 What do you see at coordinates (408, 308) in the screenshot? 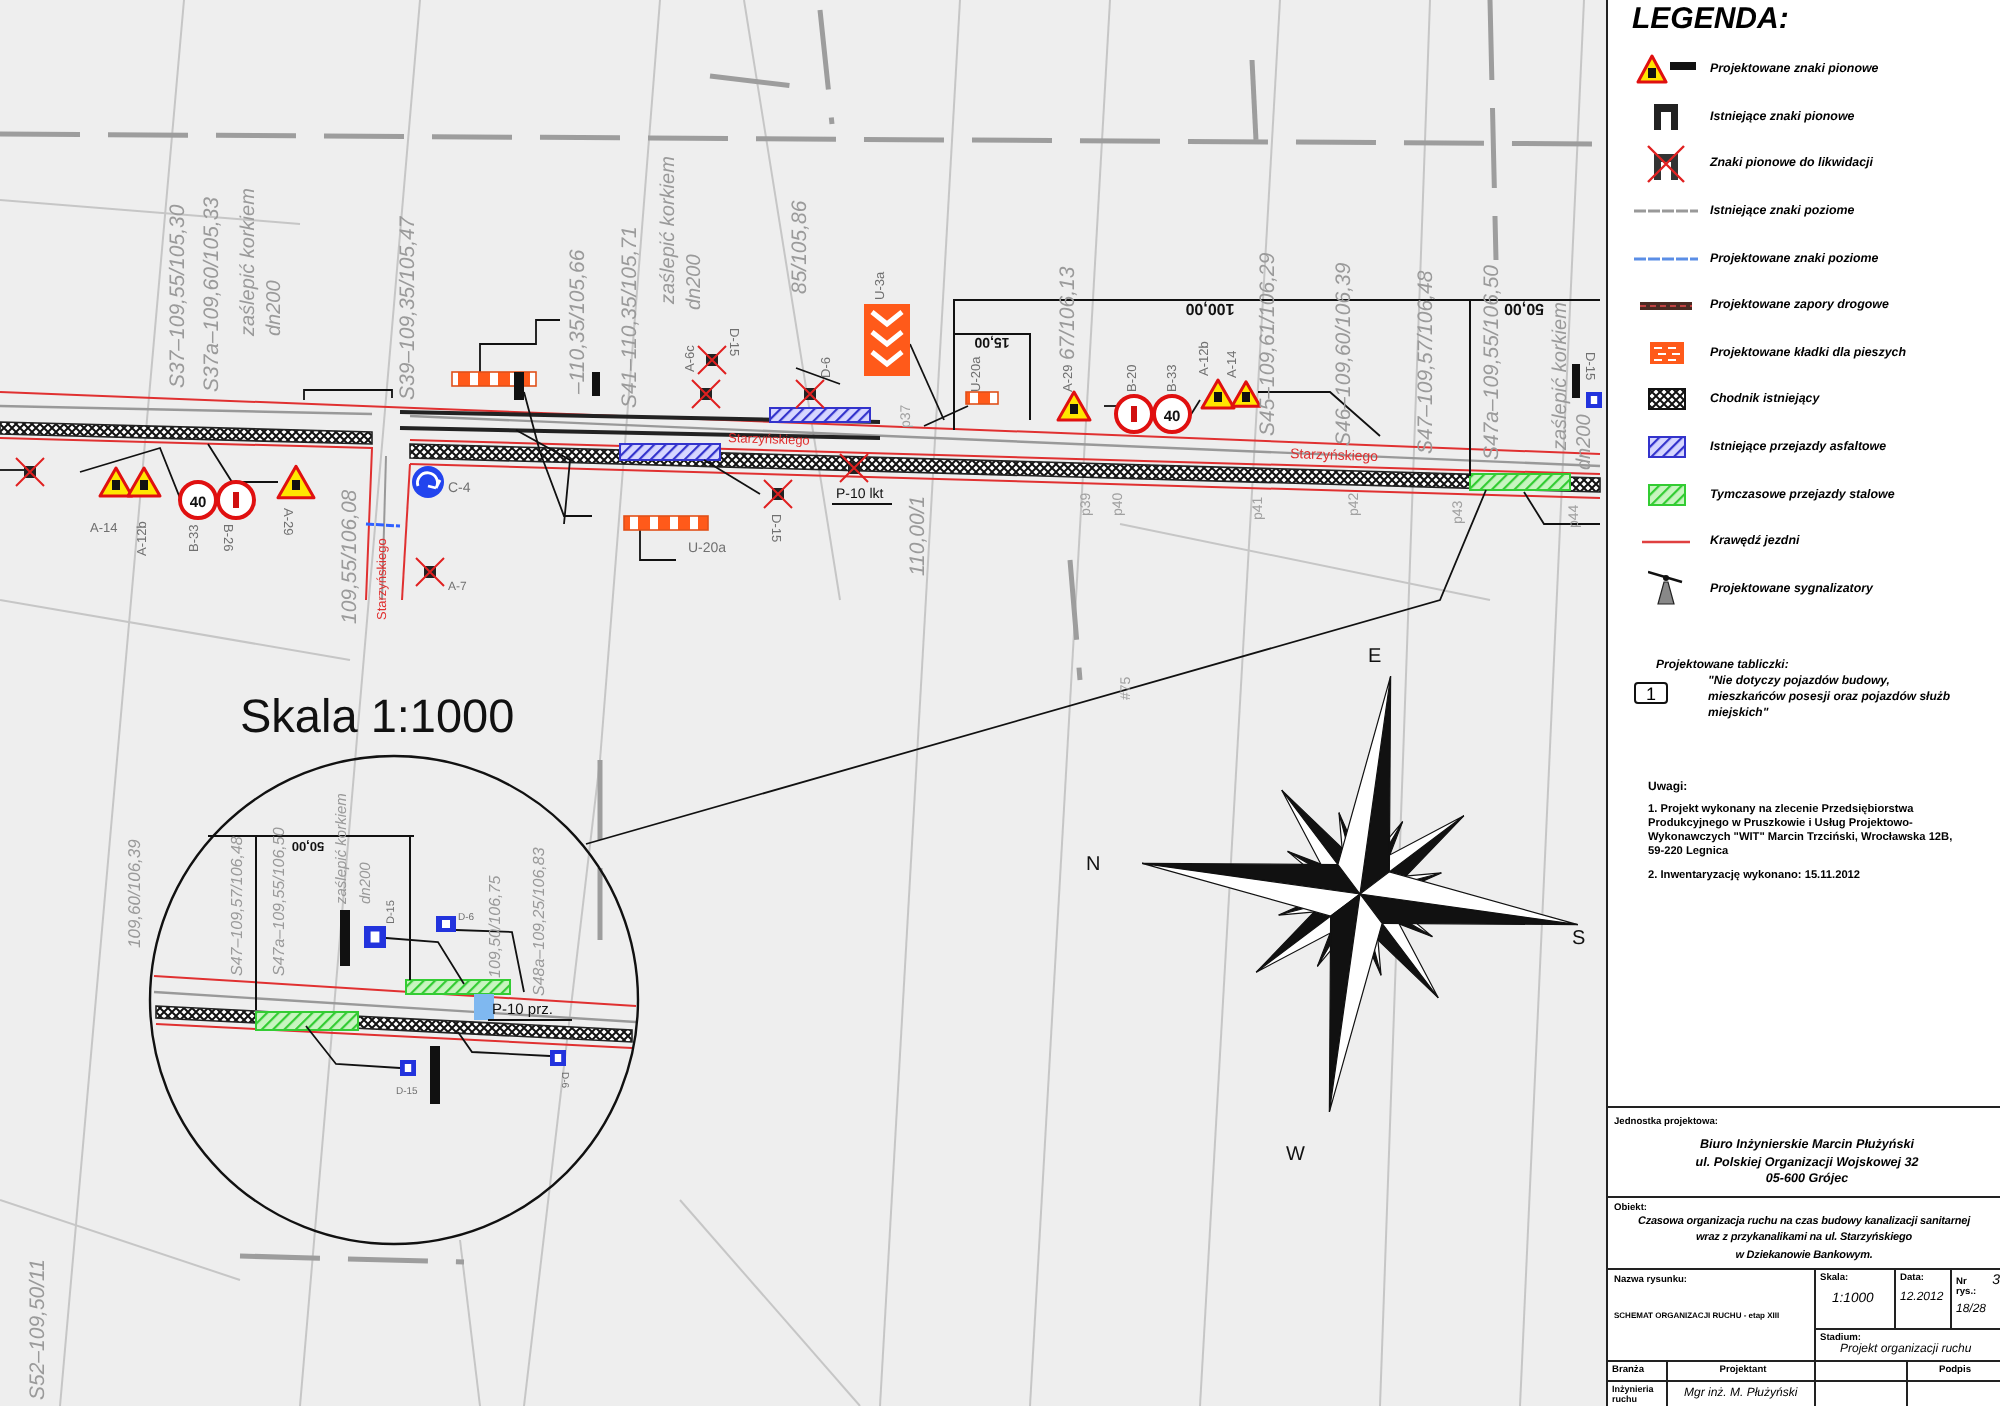
I see `station-label: S39–109,35/105,47` at bounding box center [408, 308].